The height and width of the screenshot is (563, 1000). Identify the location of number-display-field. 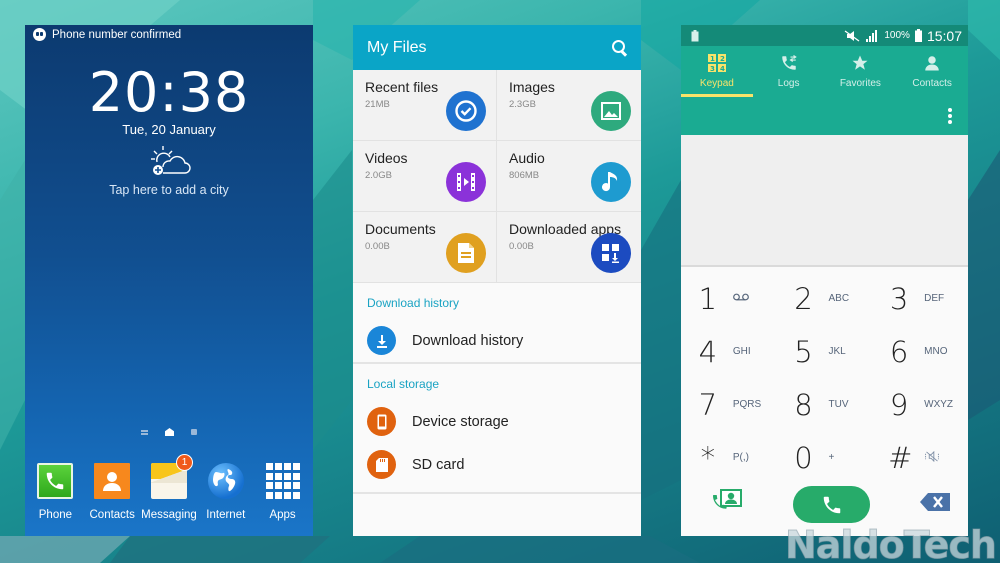
(824, 201).